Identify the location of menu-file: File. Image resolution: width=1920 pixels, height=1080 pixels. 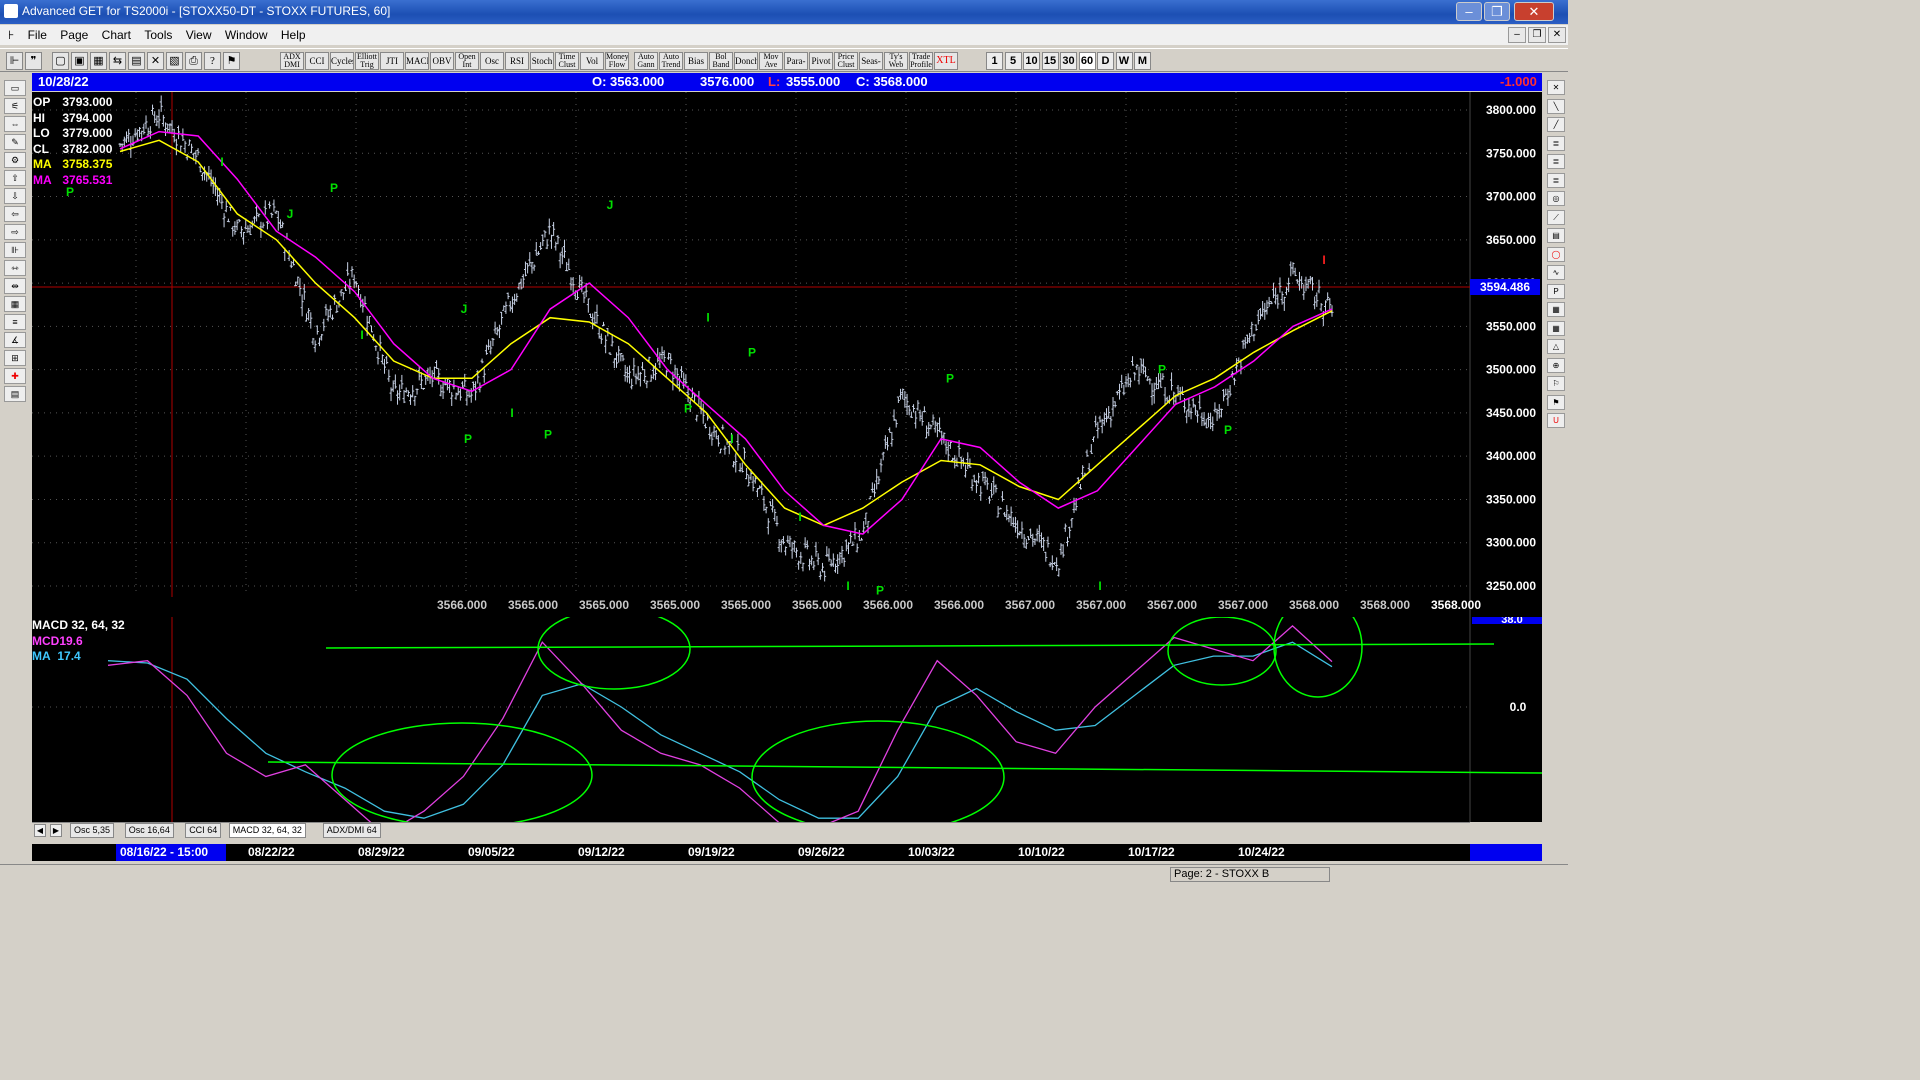
(37, 35).